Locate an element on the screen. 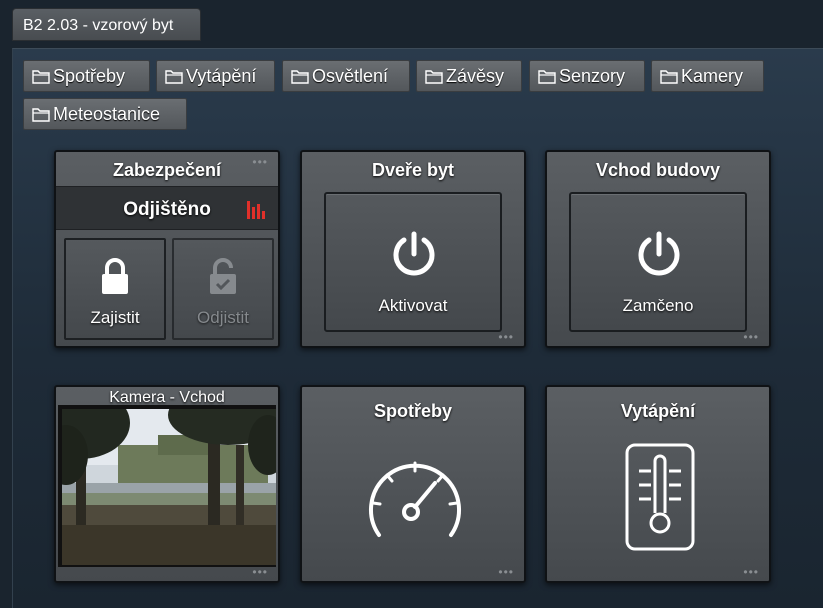 Image resolution: width=823 pixels, height=608 pixels. tile-title: Kamera - Vchod is located at coordinates (167, 397).